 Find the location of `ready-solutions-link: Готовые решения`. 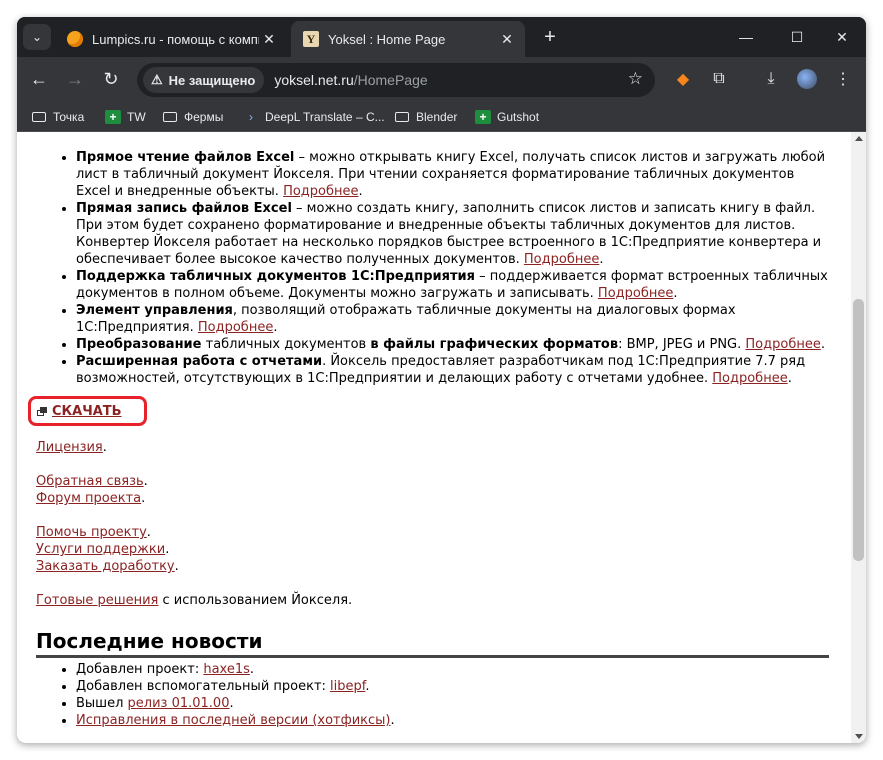

ready-solutions-link: Готовые решения is located at coordinates (97, 600).